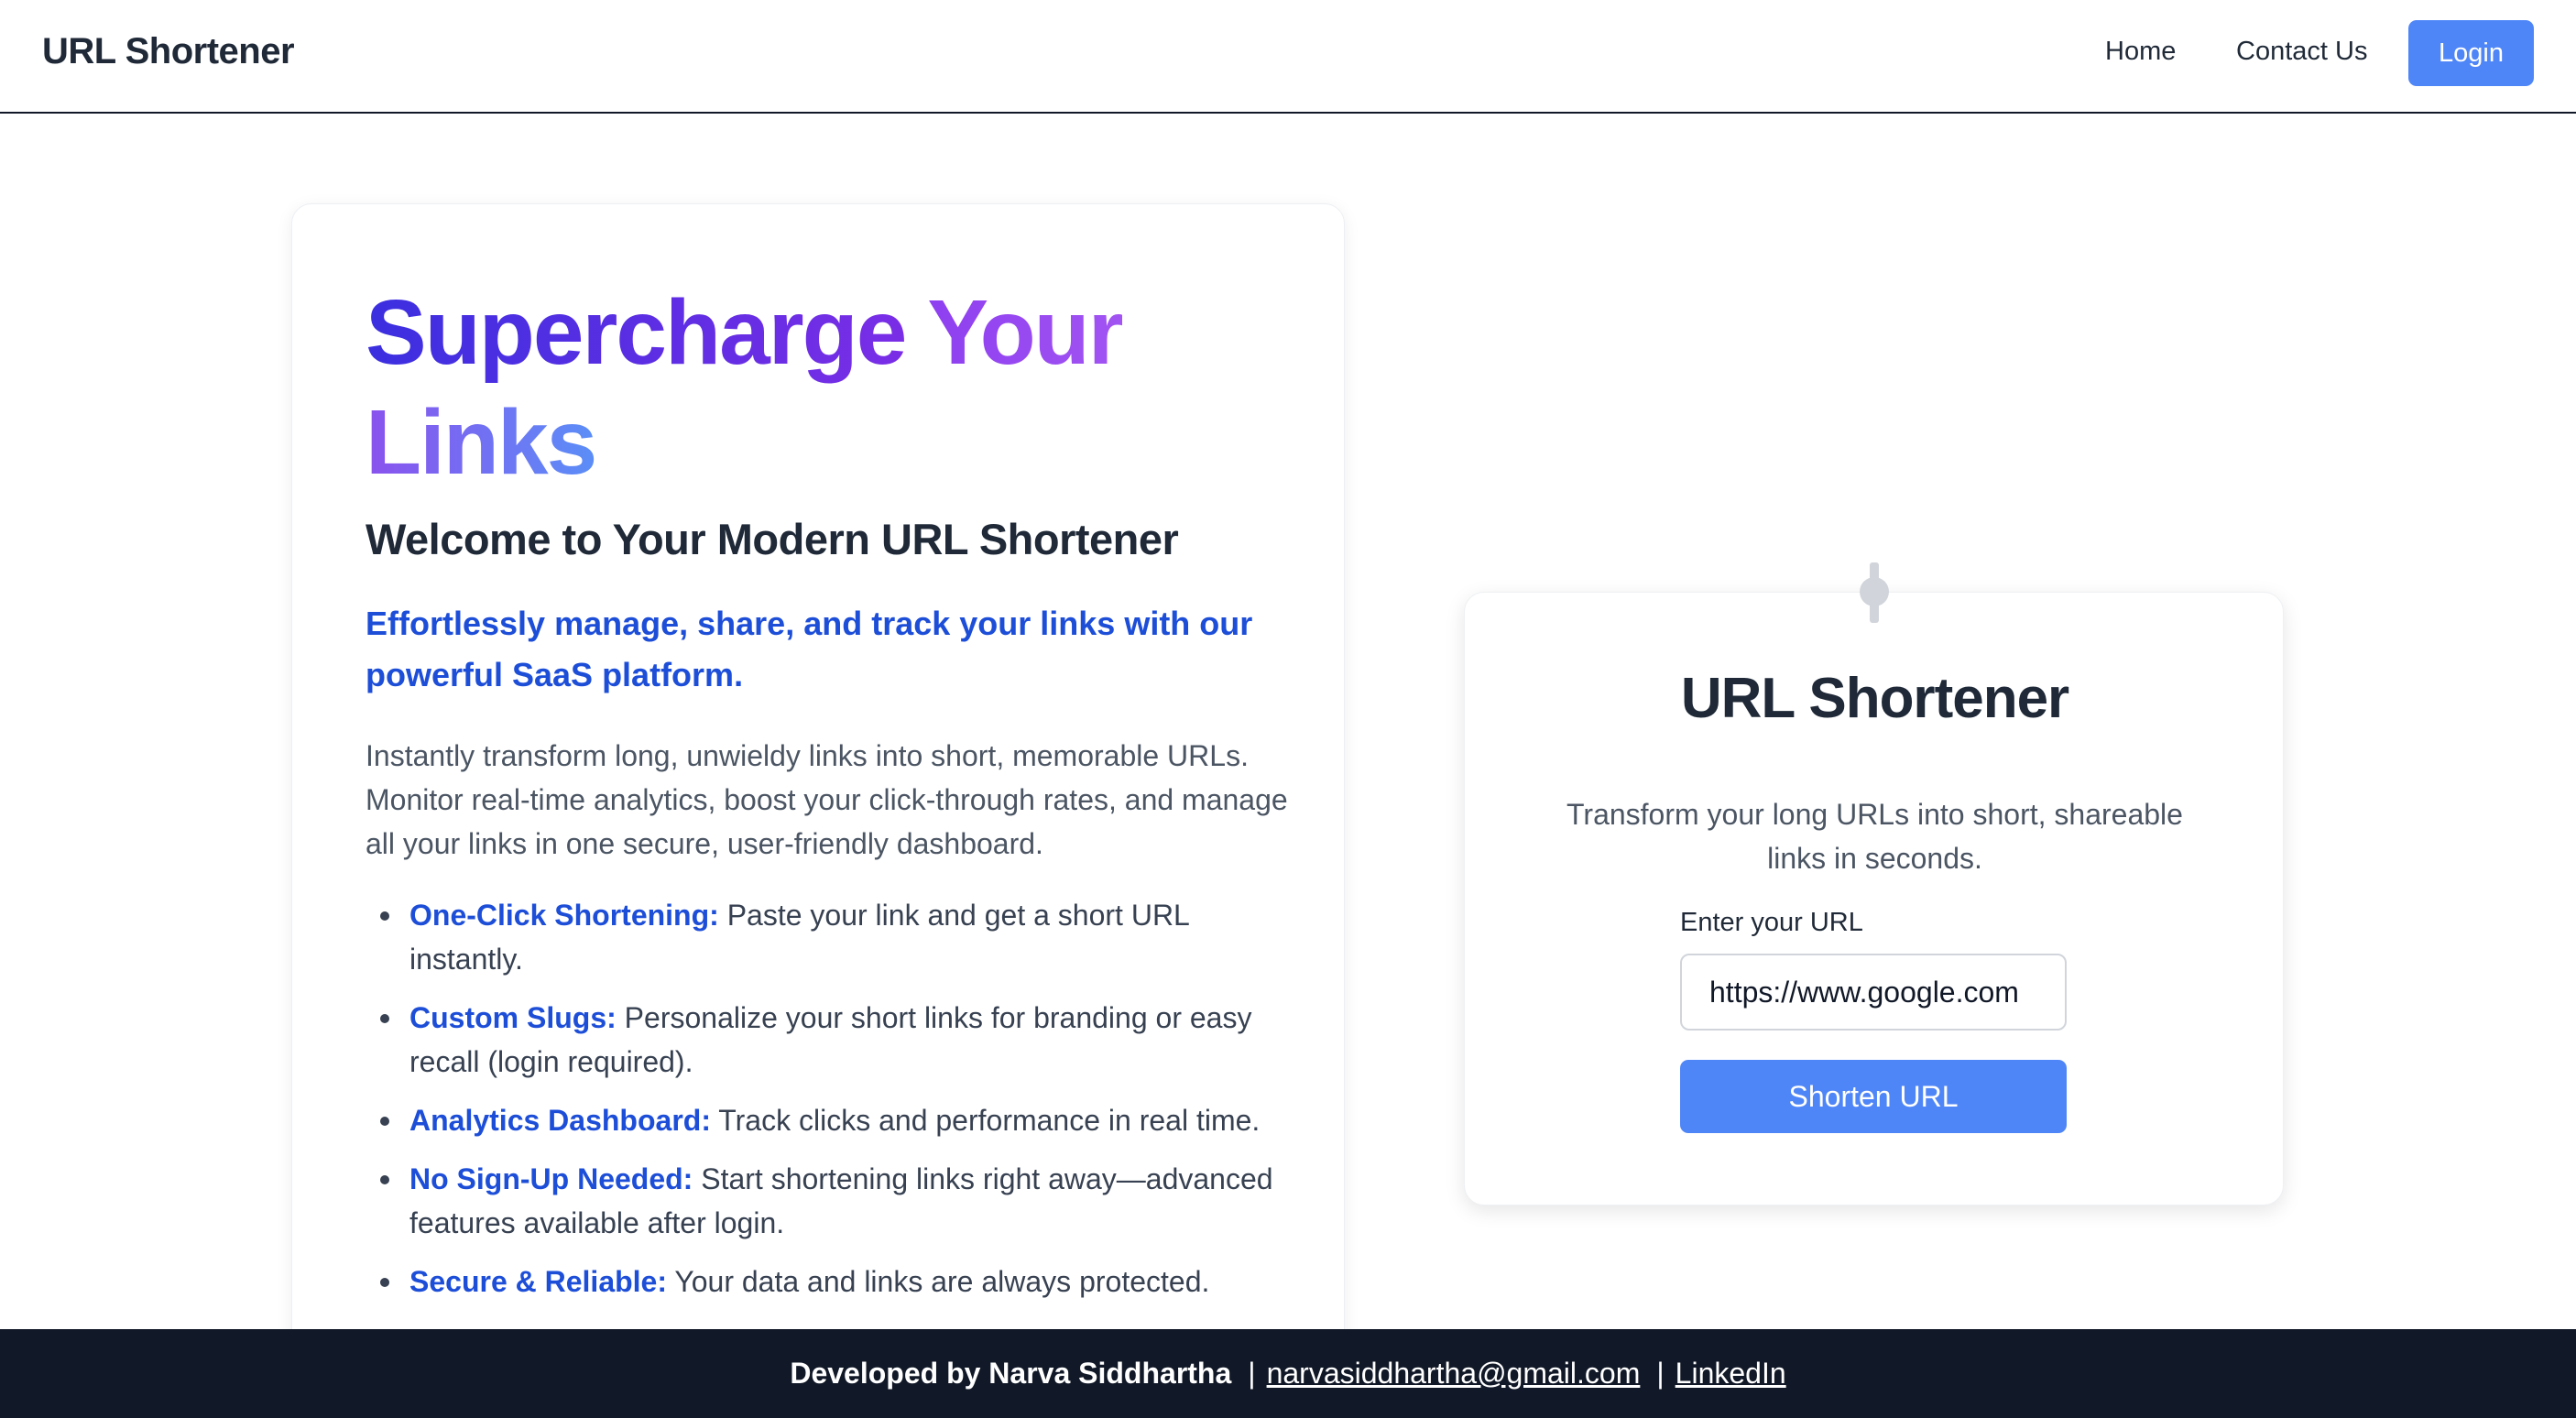 Image resolution: width=2576 pixels, height=1418 pixels. Describe the element at coordinates (773, 539) in the screenshot. I see `welcome-heading: Welcome to Your Modern URL Shortener` at that location.